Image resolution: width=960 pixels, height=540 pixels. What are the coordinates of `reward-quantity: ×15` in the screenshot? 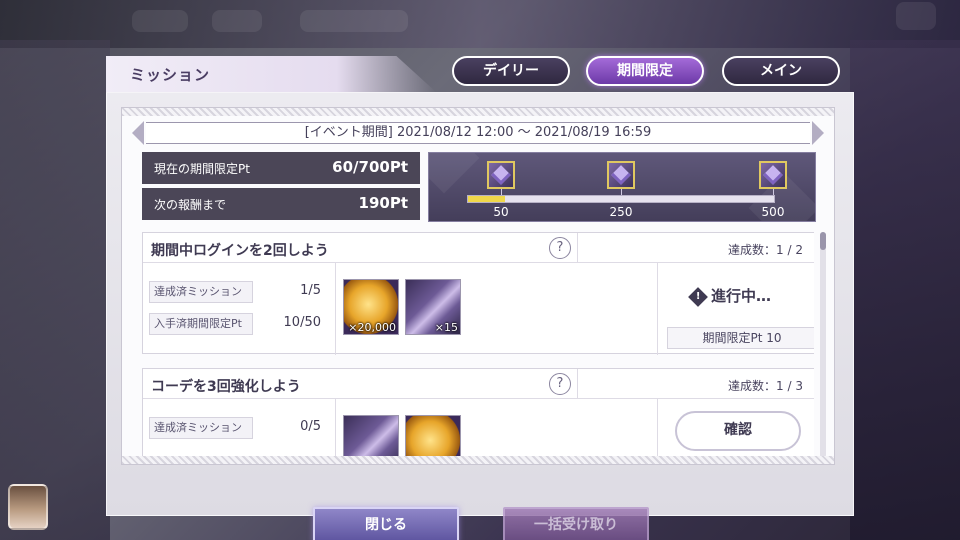 It's located at (446, 327).